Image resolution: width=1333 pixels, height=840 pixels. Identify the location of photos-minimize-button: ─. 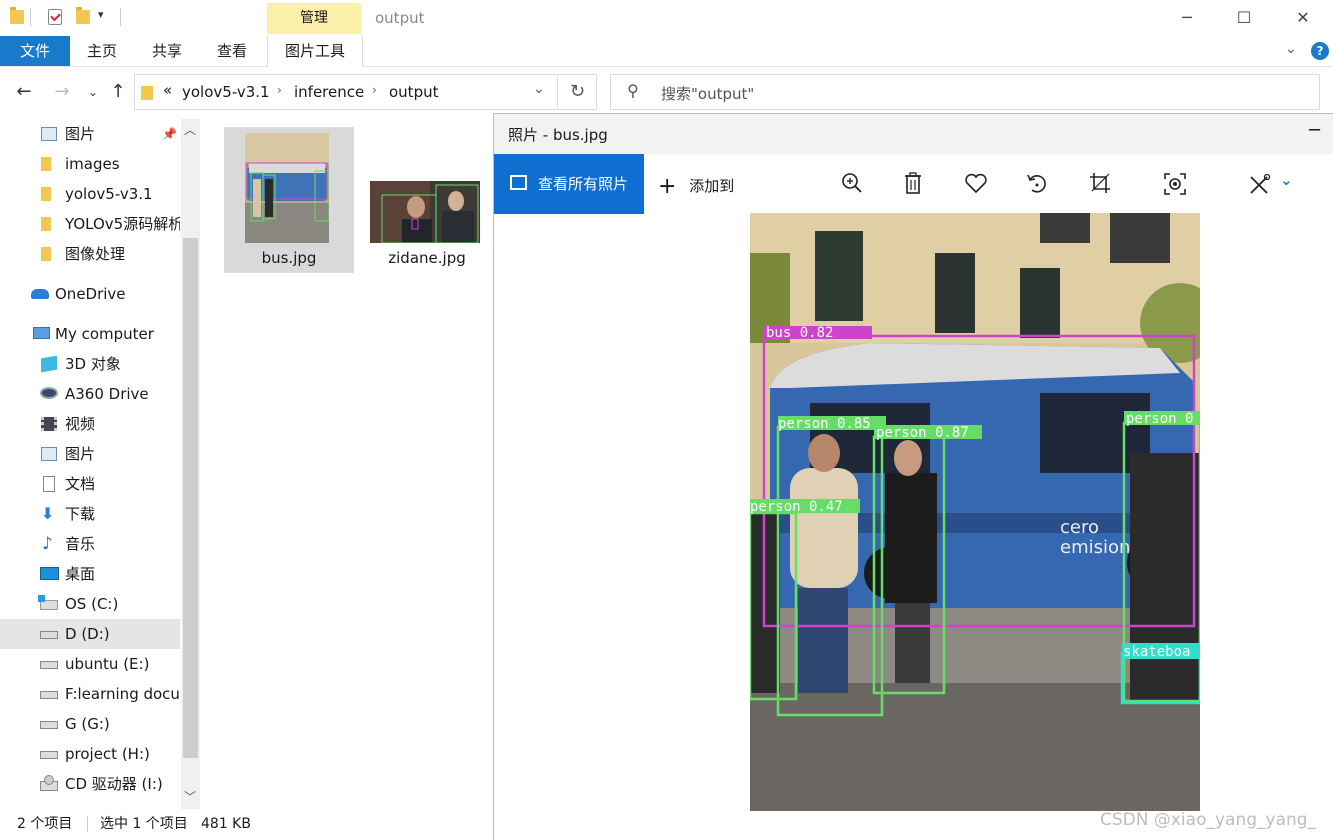
(1314, 130).